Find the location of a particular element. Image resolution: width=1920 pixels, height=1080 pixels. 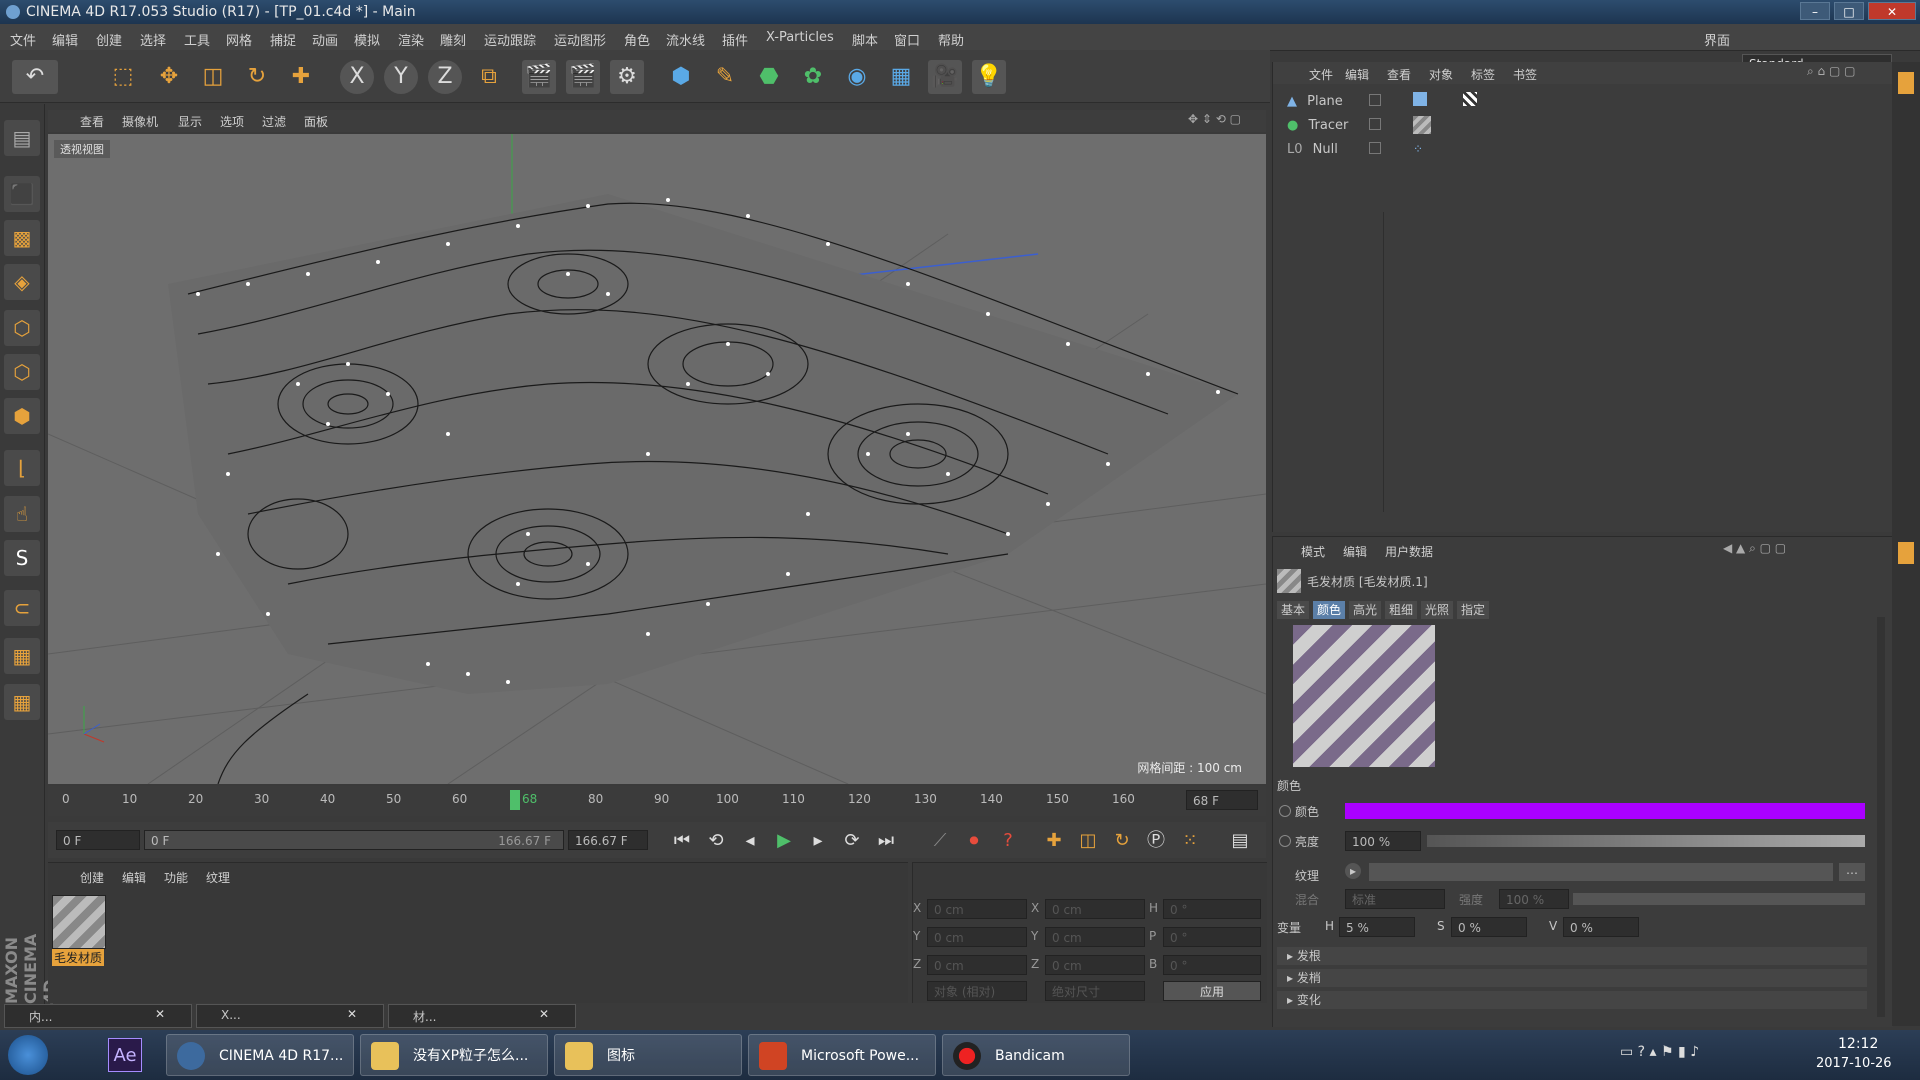

render-view-icon: 🎬 is located at coordinates (539, 77).